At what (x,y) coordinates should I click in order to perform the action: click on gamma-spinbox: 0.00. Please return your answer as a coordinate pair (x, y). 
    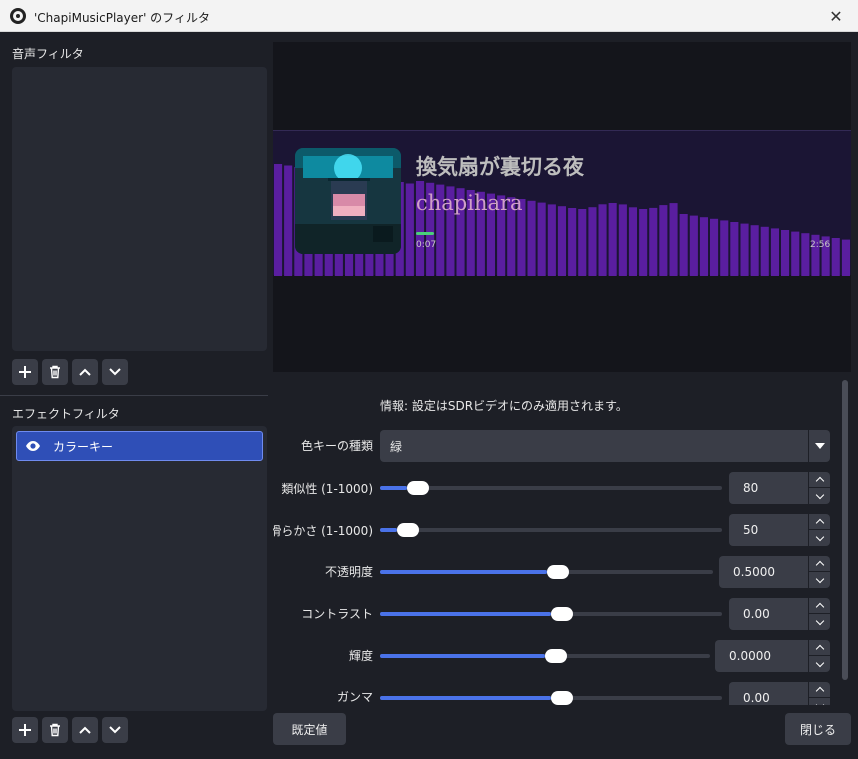
    Looking at the image, I should click on (780, 693).